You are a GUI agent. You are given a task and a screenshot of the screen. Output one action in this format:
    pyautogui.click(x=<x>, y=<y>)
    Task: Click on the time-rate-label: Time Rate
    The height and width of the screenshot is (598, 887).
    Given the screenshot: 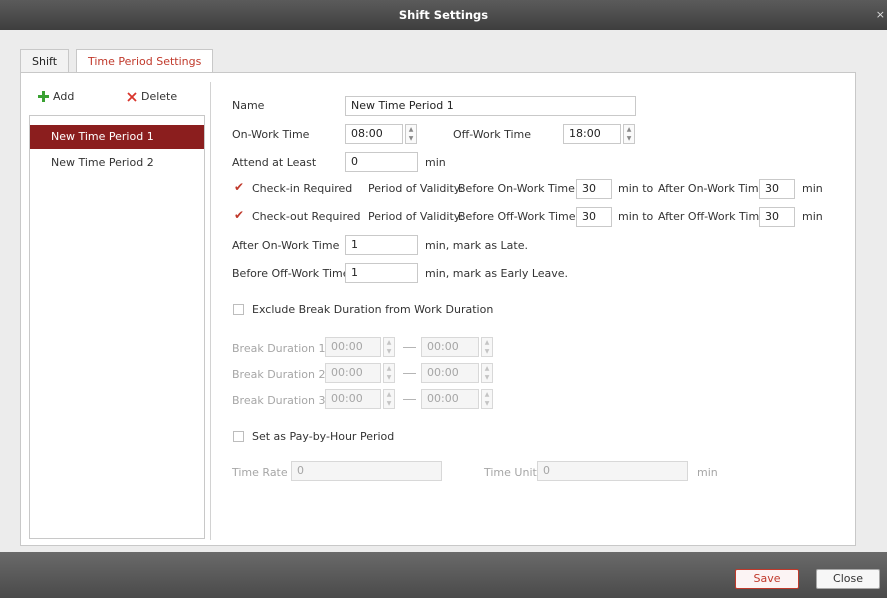 What is the action you would take?
    pyautogui.click(x=260, y=472)
    